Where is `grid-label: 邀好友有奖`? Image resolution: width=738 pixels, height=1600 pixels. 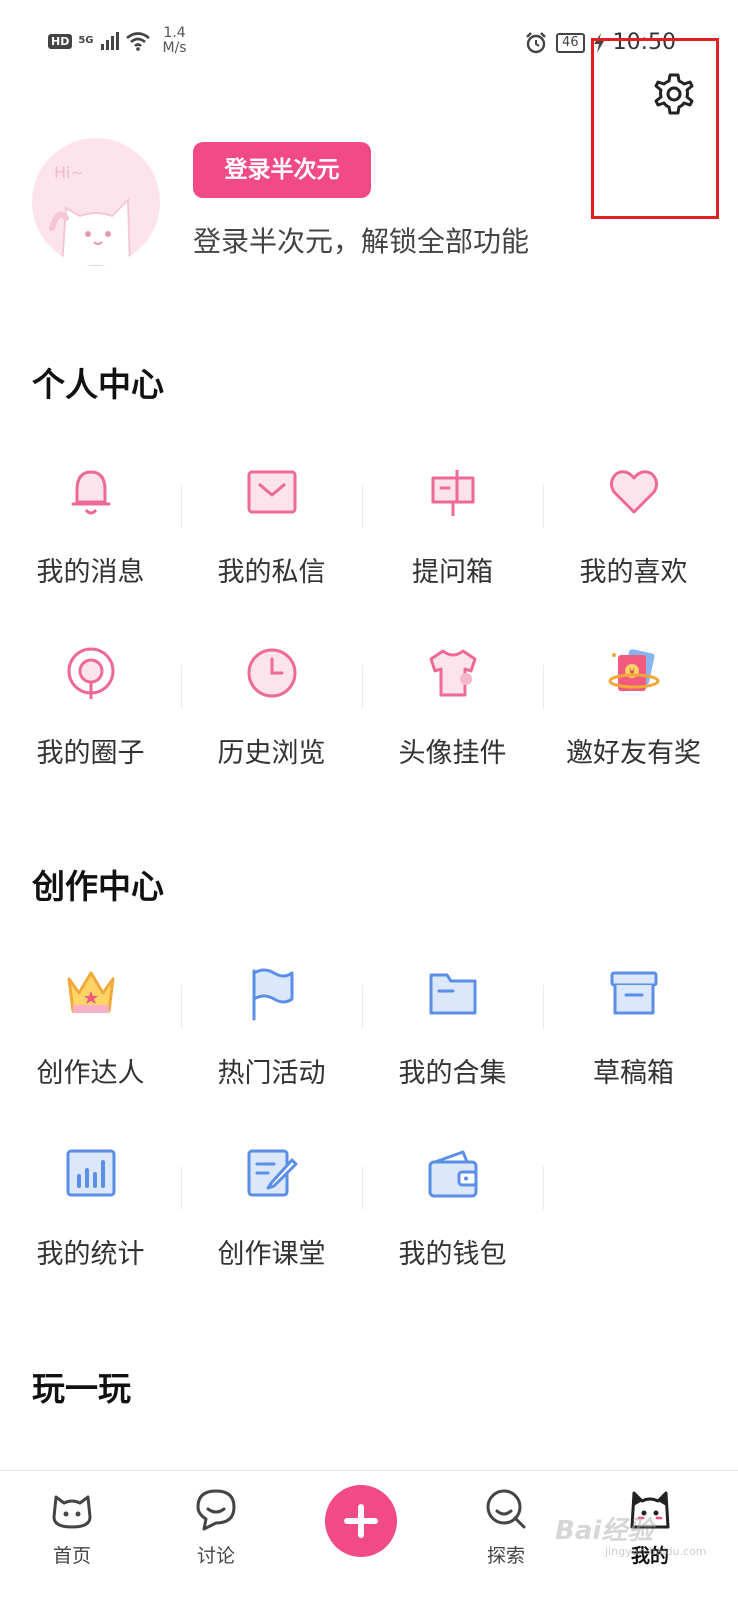 grid-label: 邀好友有奖 is located at coordinates (633, 753).